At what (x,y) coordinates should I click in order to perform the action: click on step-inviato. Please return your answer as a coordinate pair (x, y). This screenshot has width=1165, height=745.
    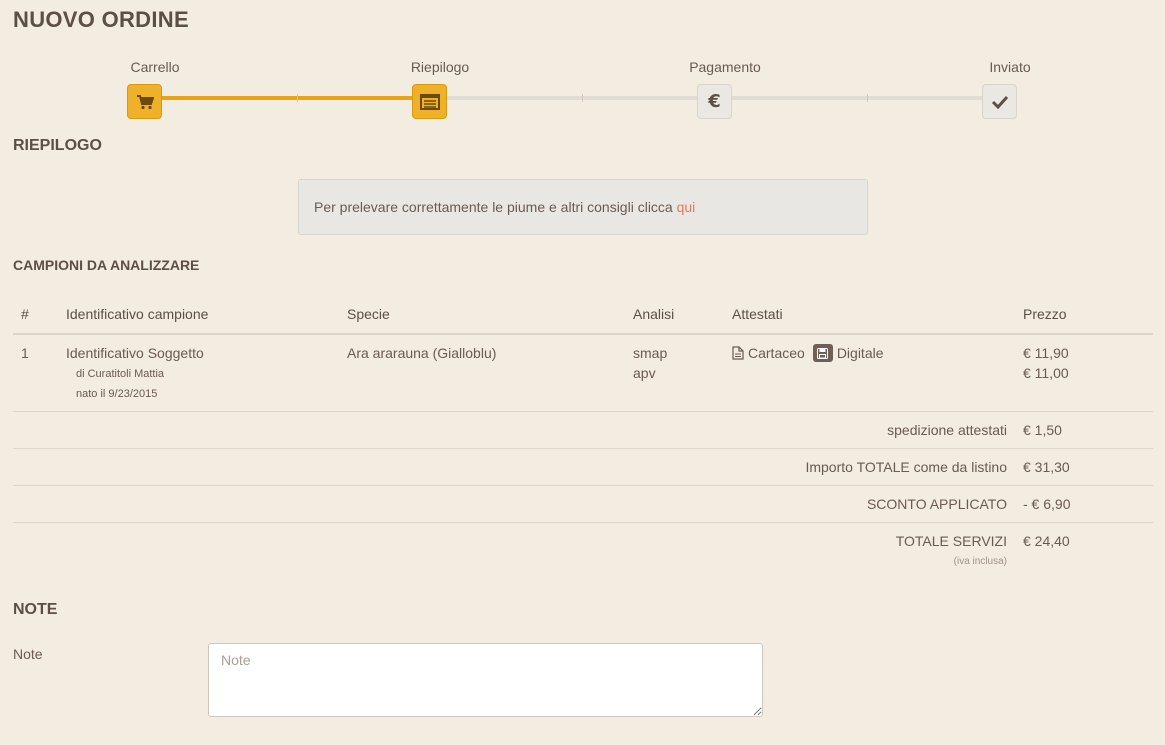
    Looking at the image, I should click on (999, 101).